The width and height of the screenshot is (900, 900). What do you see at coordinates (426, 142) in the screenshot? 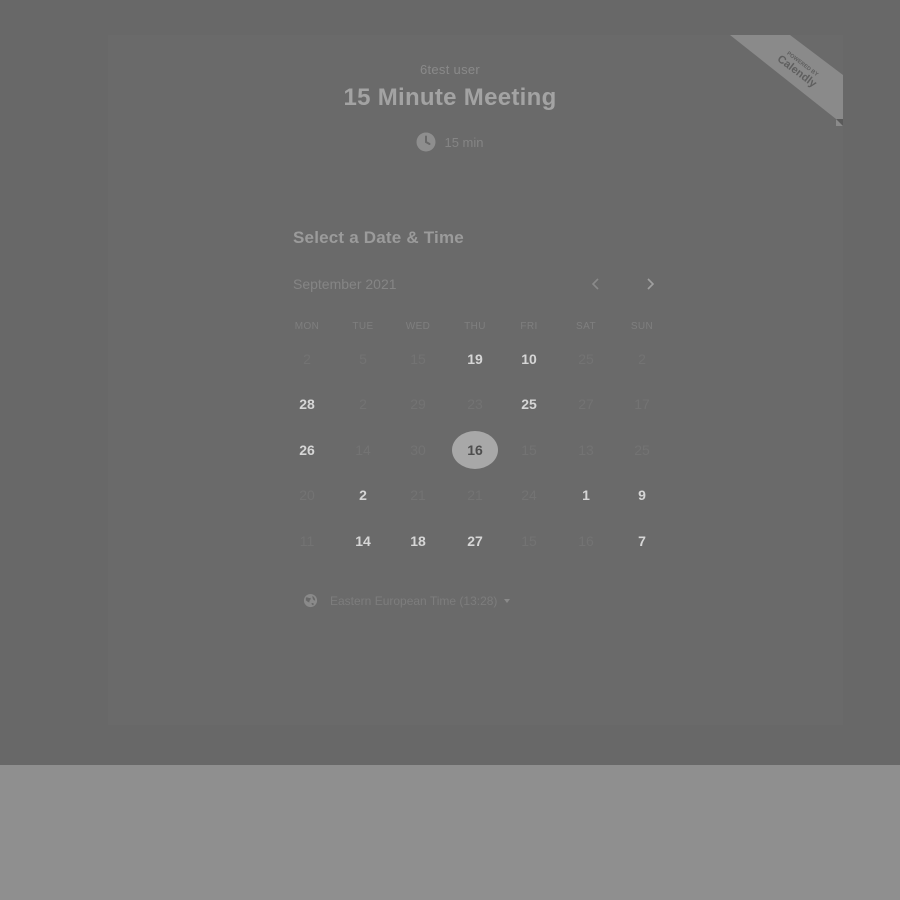
I see `clock-icon` at bounding box center [426, 142].